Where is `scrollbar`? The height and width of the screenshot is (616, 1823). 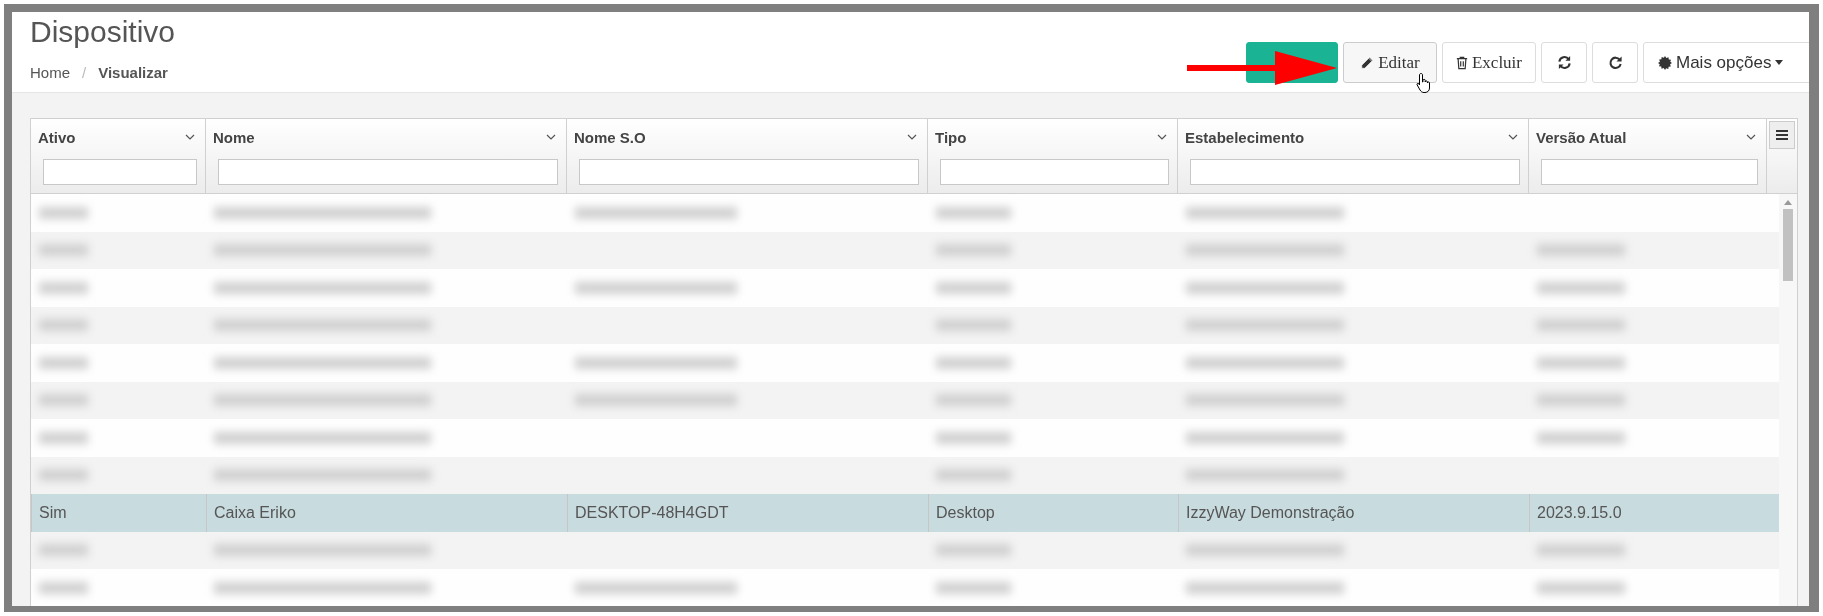
scrollbar is located at coordinates (1788, 400).